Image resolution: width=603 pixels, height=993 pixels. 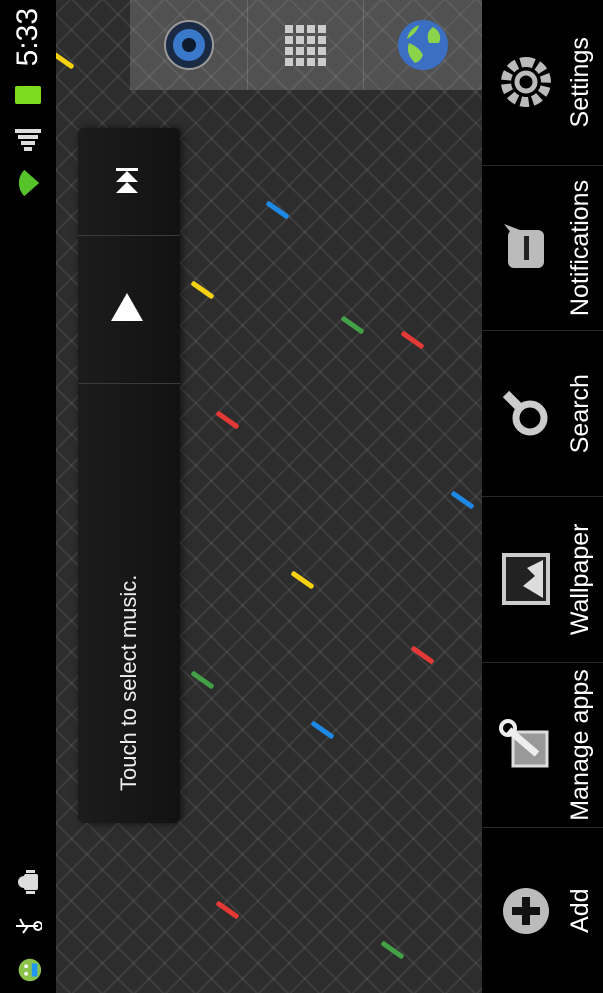 I want to click on wallpaper-icon, so click(x=526, y=579).